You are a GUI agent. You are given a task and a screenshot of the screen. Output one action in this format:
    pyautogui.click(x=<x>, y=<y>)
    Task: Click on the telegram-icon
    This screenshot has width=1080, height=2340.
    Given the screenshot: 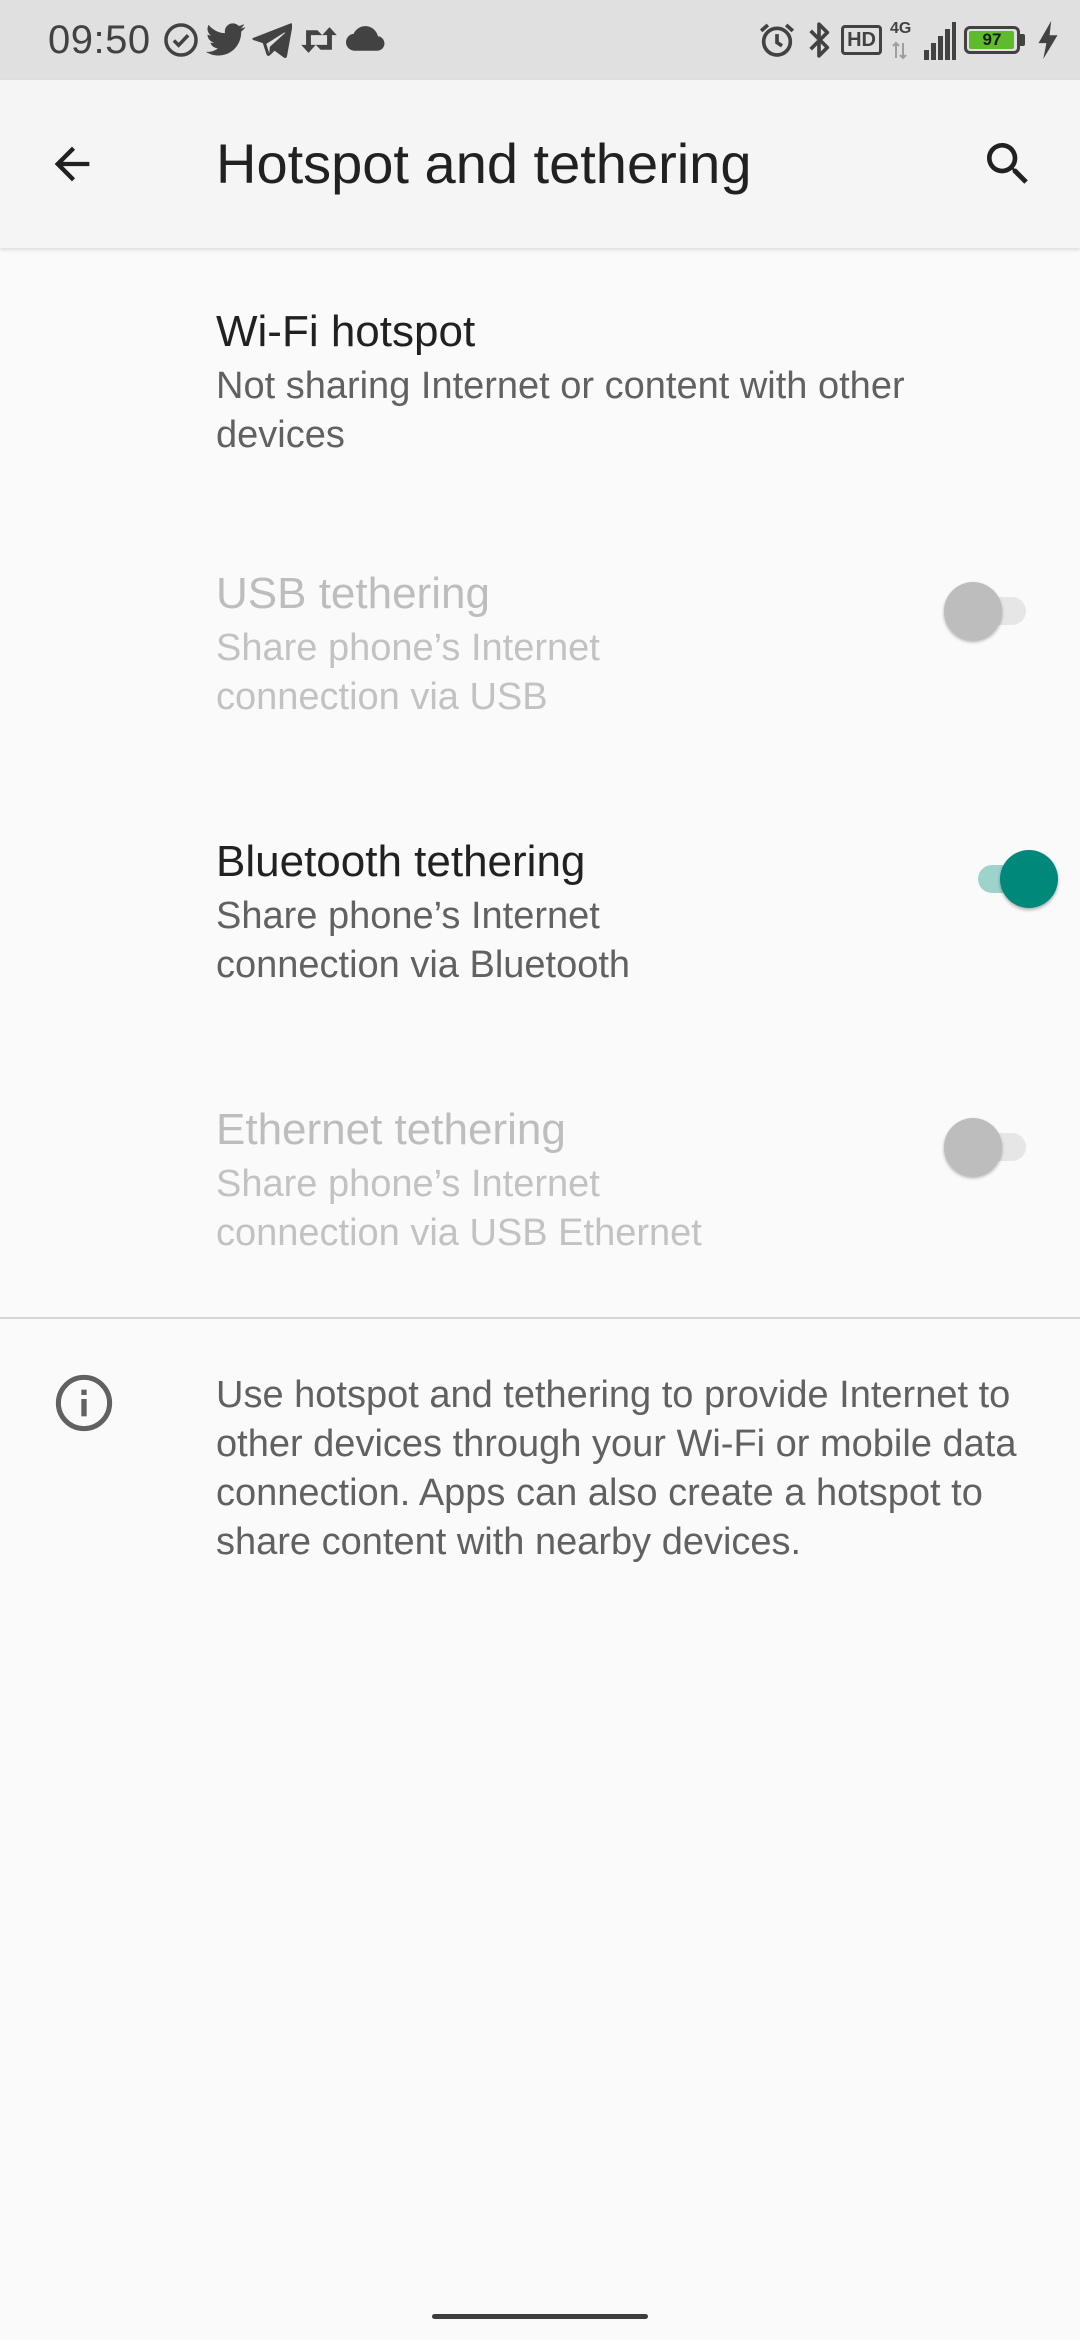 What is the action you would take?
    pyautogui.click(x=272, y=40)
    